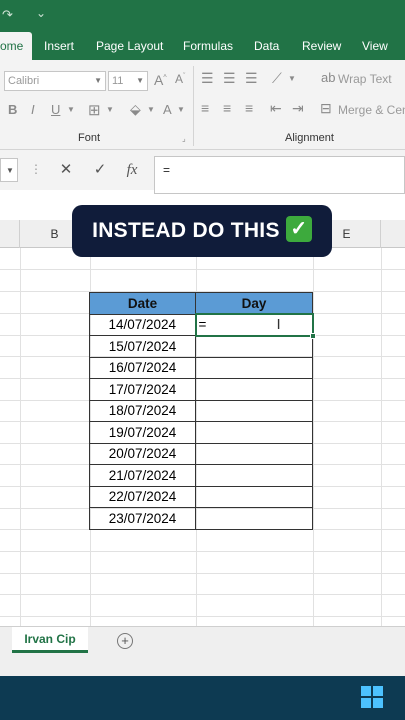  I want to click on tab-page-layout: Page Layout, so click(129, 46).